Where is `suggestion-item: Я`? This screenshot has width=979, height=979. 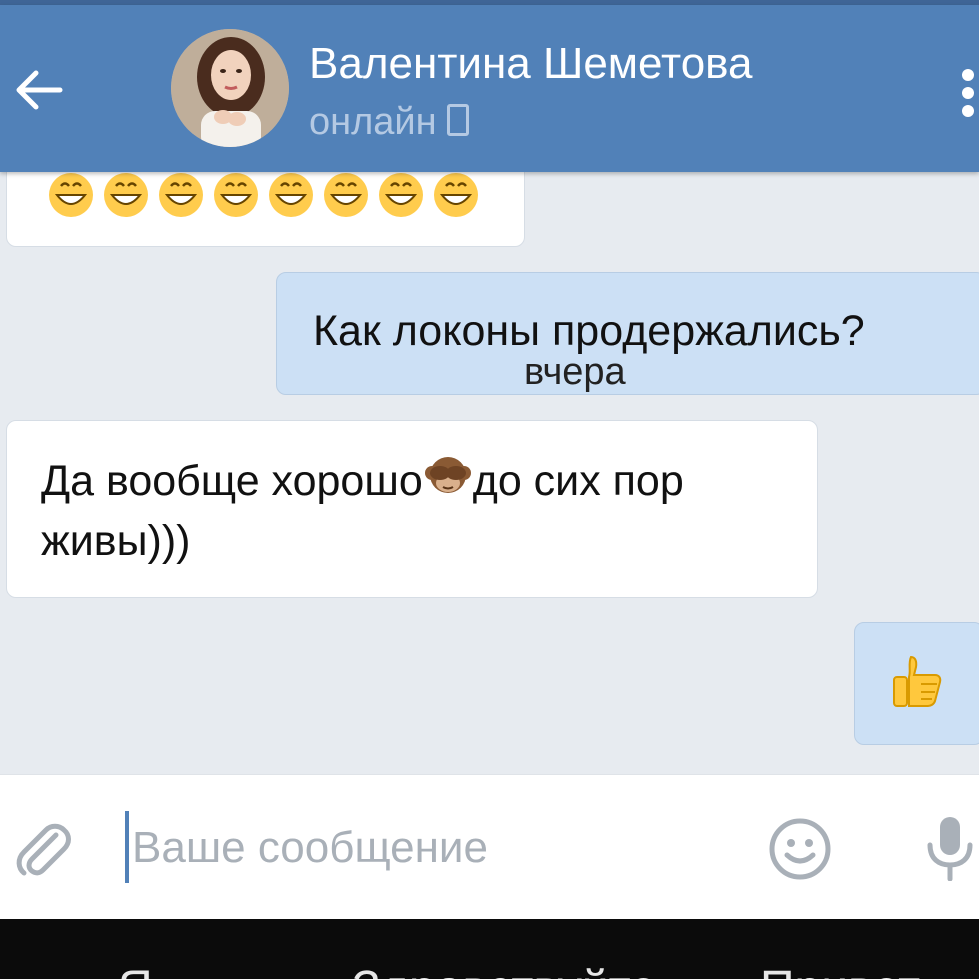 suggestion-item: Я is located at coordinates (135, 970).